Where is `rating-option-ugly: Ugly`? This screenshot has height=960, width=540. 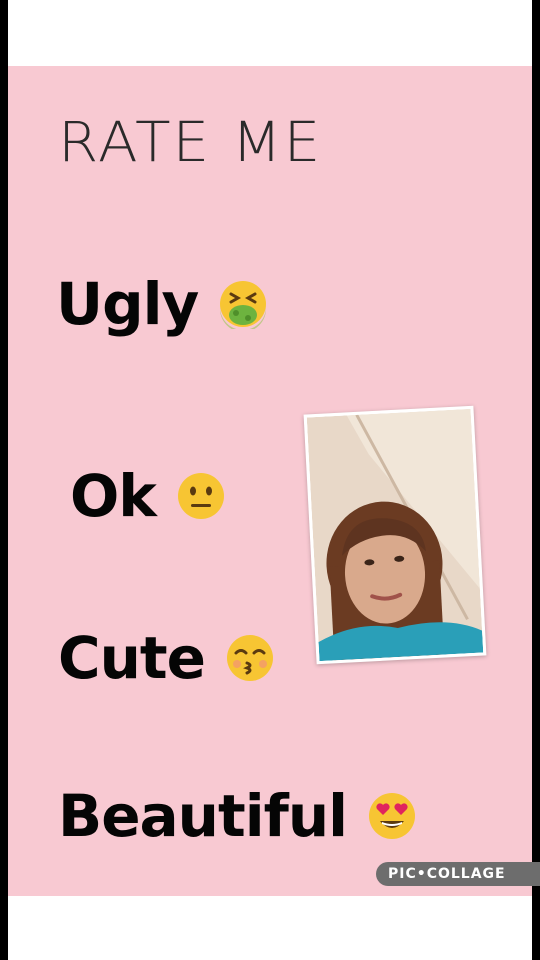 rating-option-ugly: Ugly is located at coordinates (162, 304).